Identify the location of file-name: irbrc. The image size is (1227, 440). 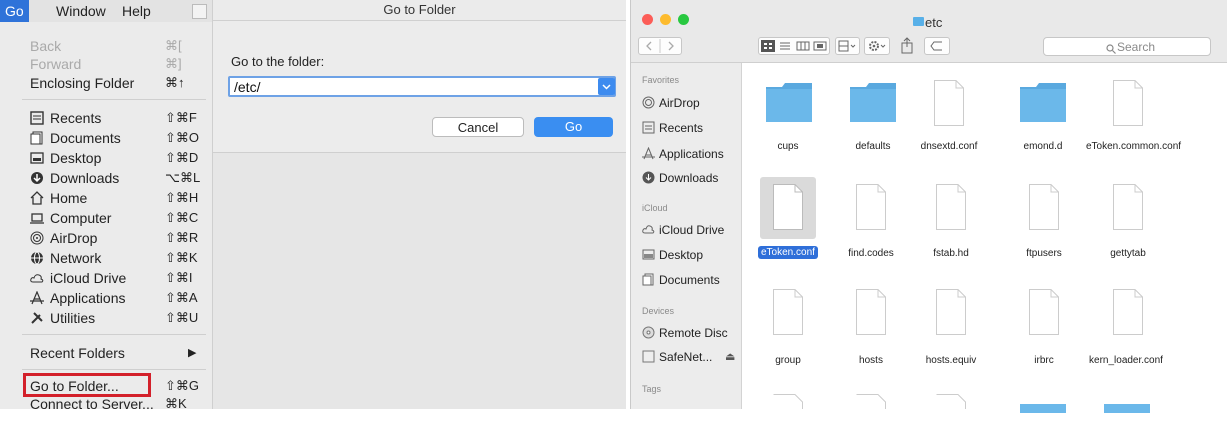
(1044, 360).